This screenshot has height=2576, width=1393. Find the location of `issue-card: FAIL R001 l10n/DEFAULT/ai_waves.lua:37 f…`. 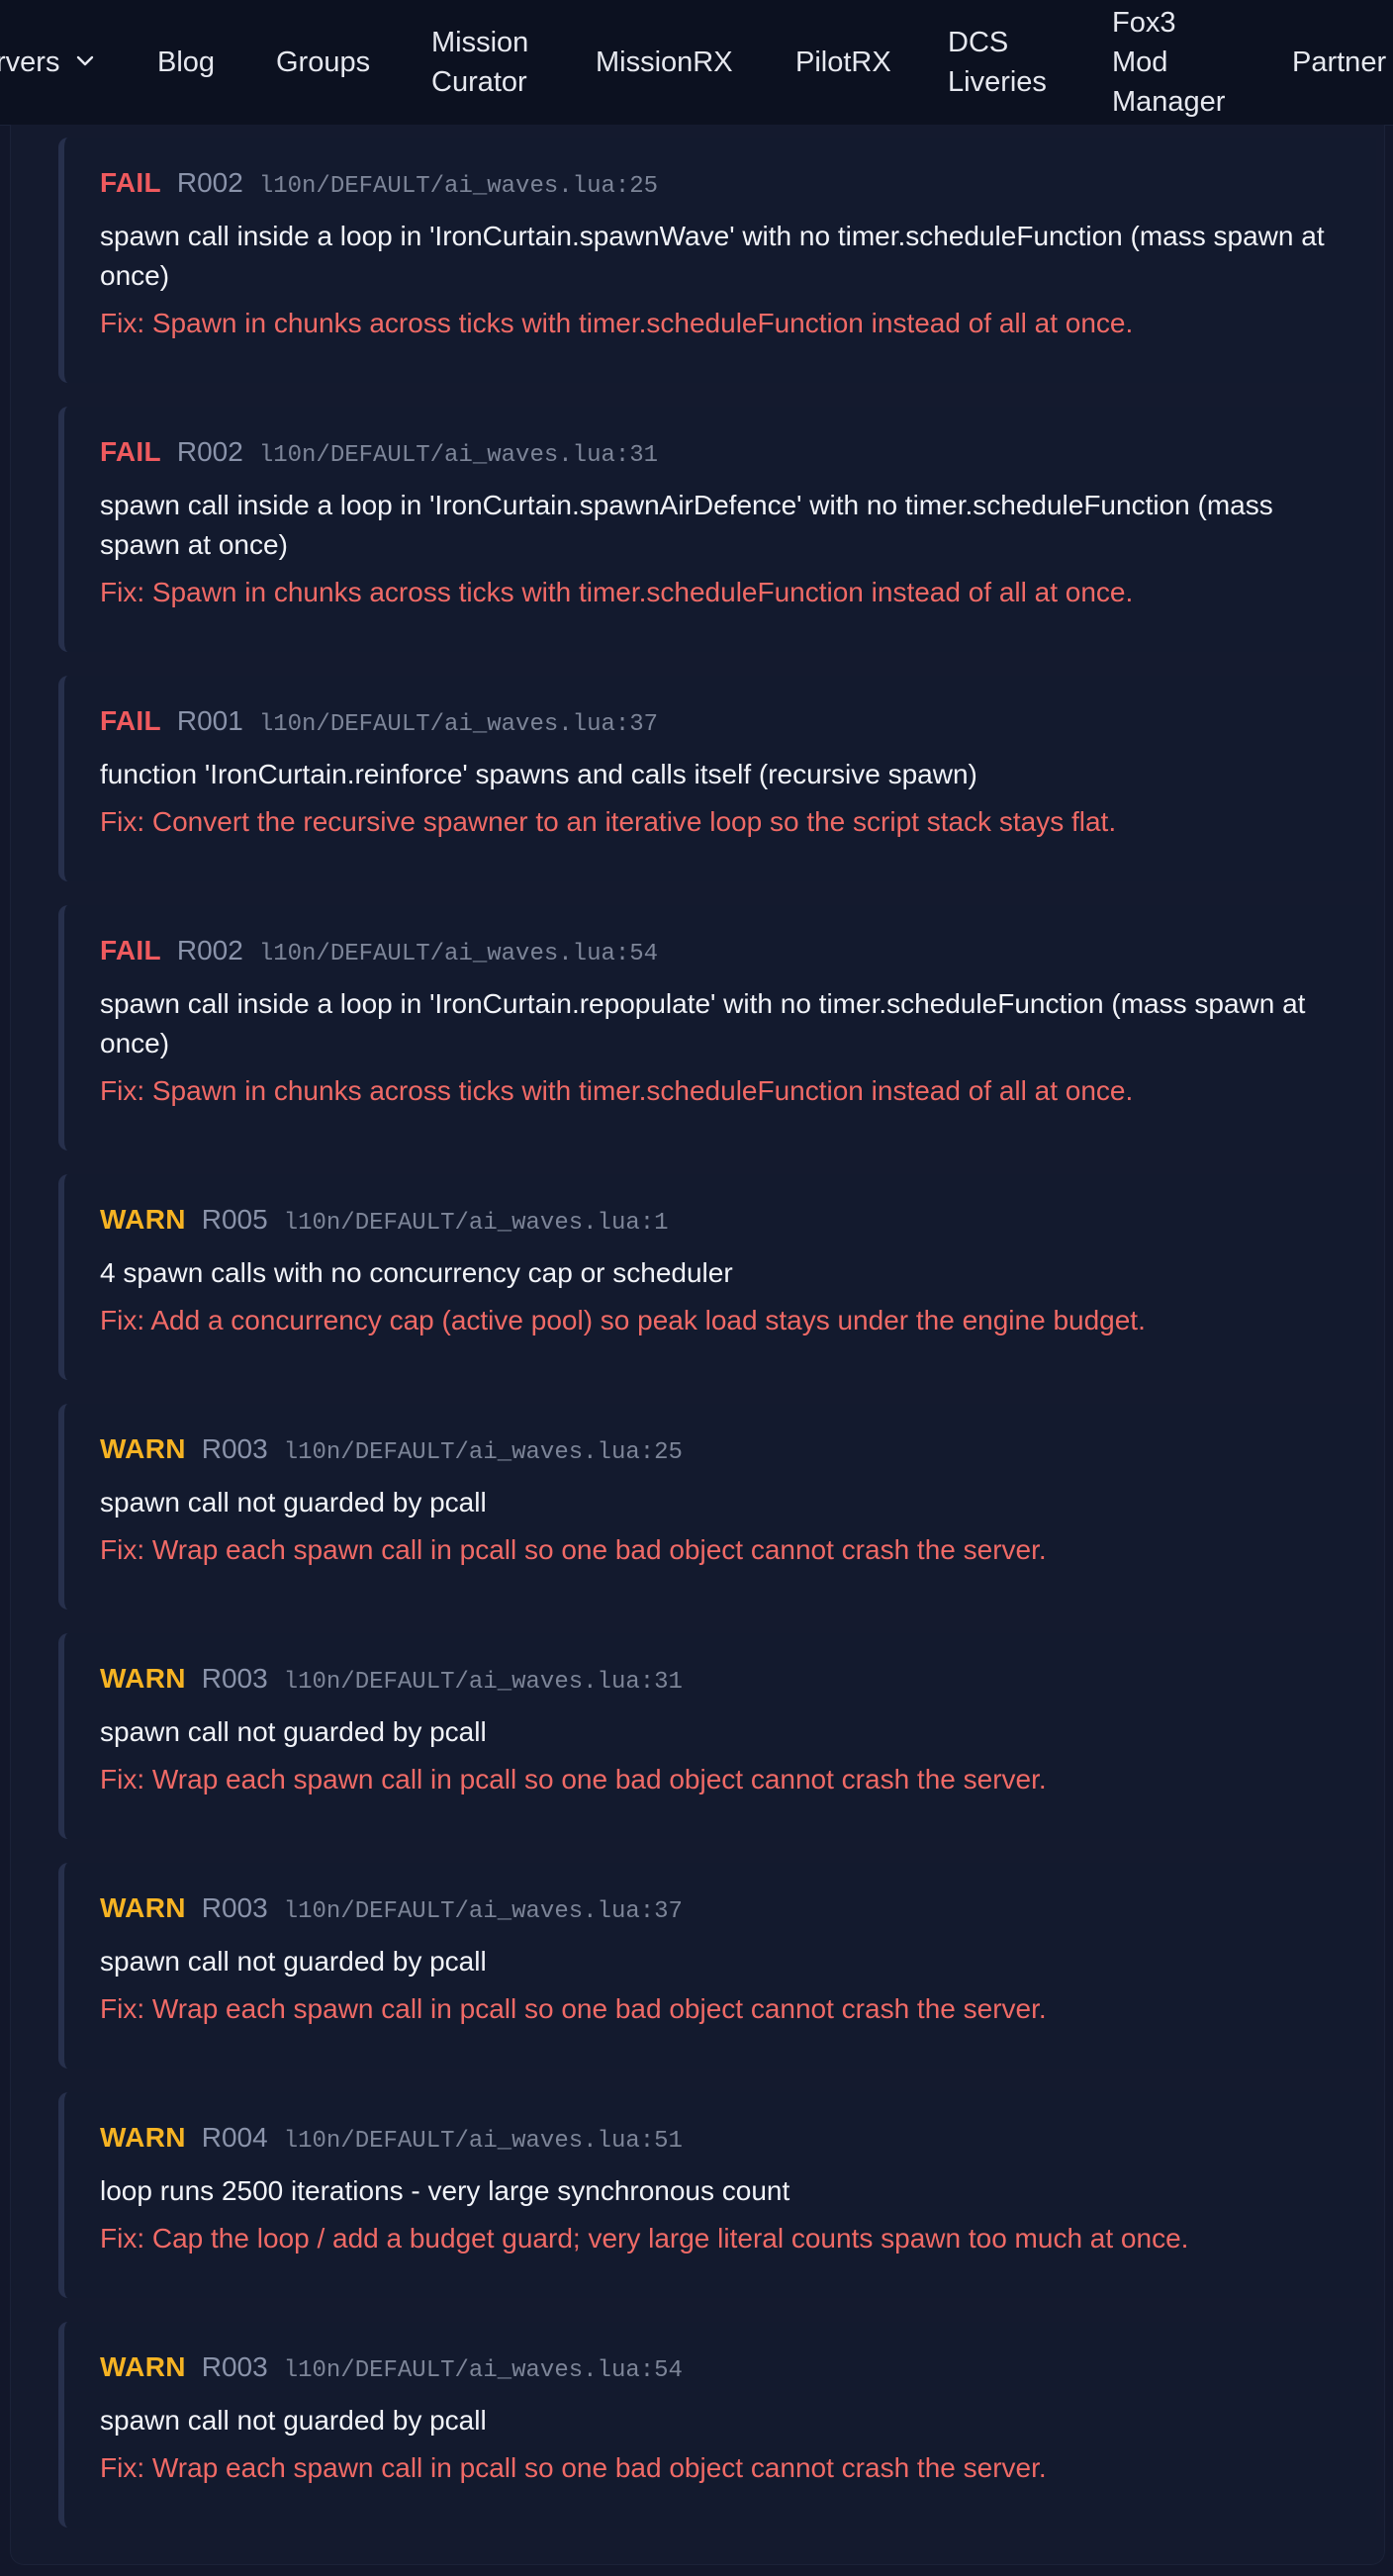

issue-card: FAIL R001 l10n/DEFAULT/ai_waves.lua:37 f… is located at coordinates (717, 778).